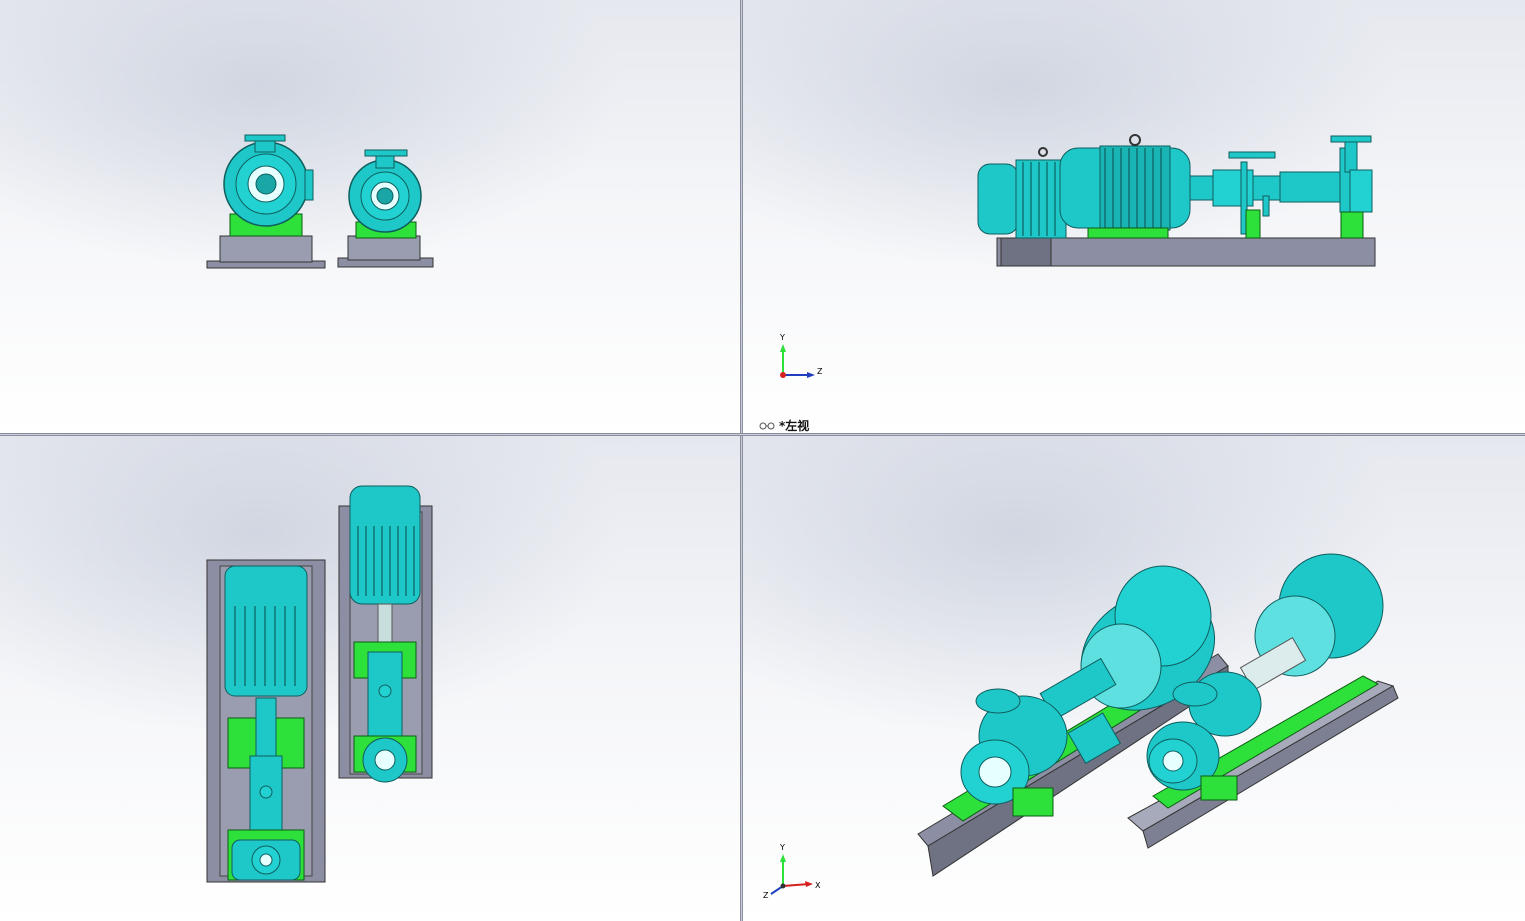  I want to click on view-orientation-label: *左视, so click(784, 425).